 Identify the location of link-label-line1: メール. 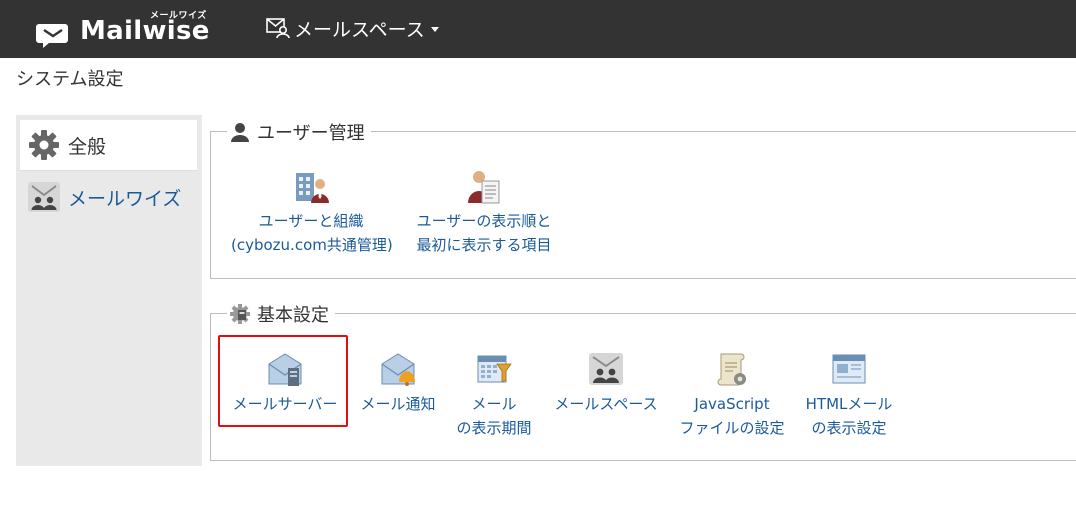
(494, 404).